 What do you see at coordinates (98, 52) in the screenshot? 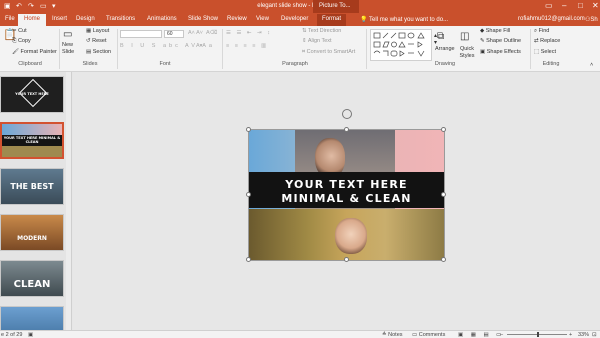
I see `section-button: ▤ Section` at bounding box center [98, 52].